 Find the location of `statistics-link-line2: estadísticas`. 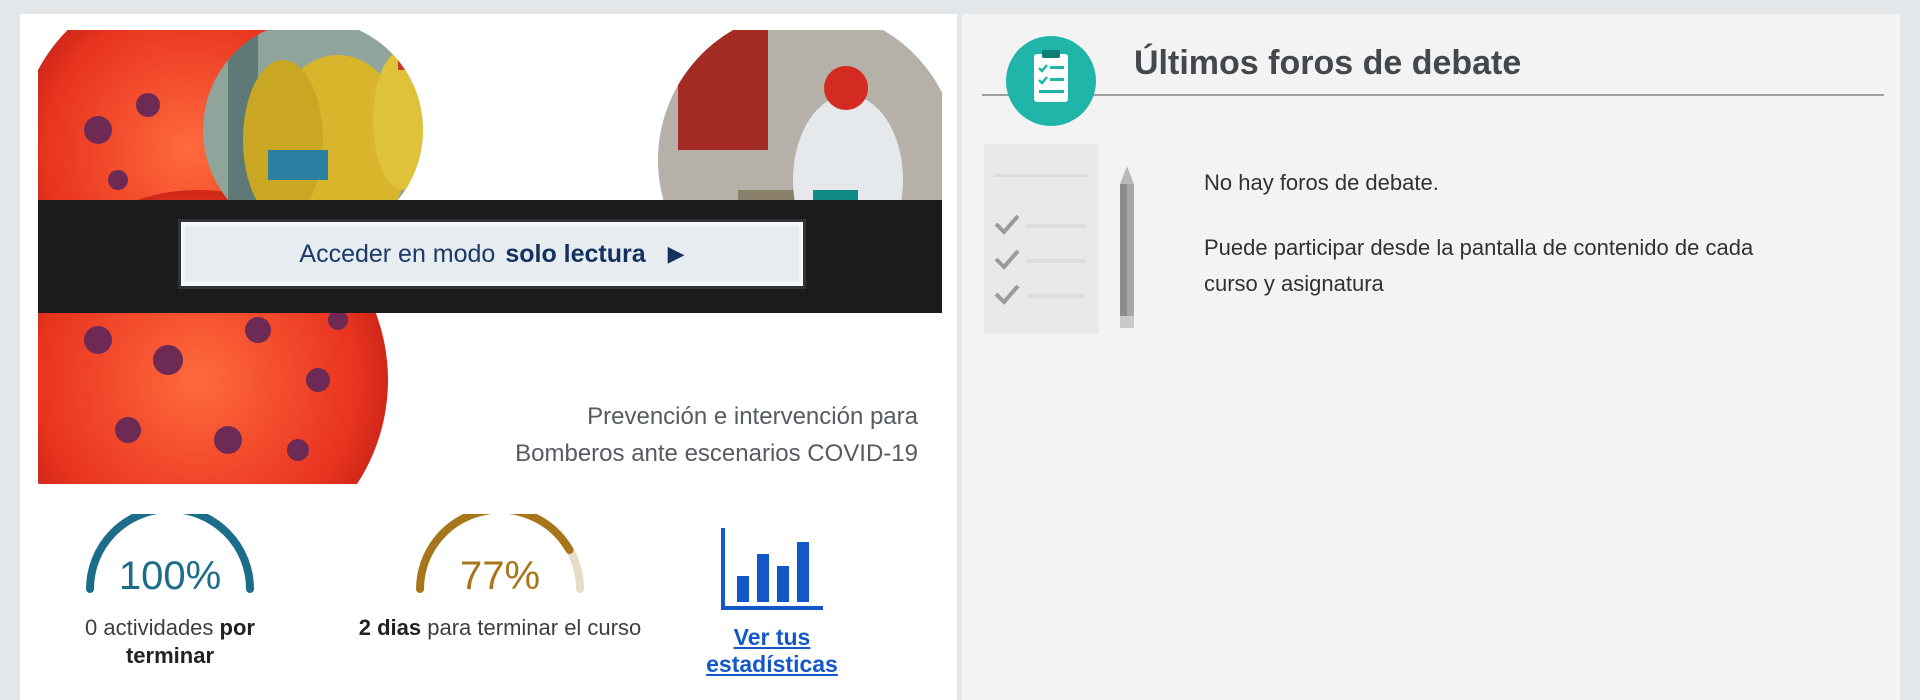

statistics-link-line2: estadísticas is located at coordinates (772, 664).